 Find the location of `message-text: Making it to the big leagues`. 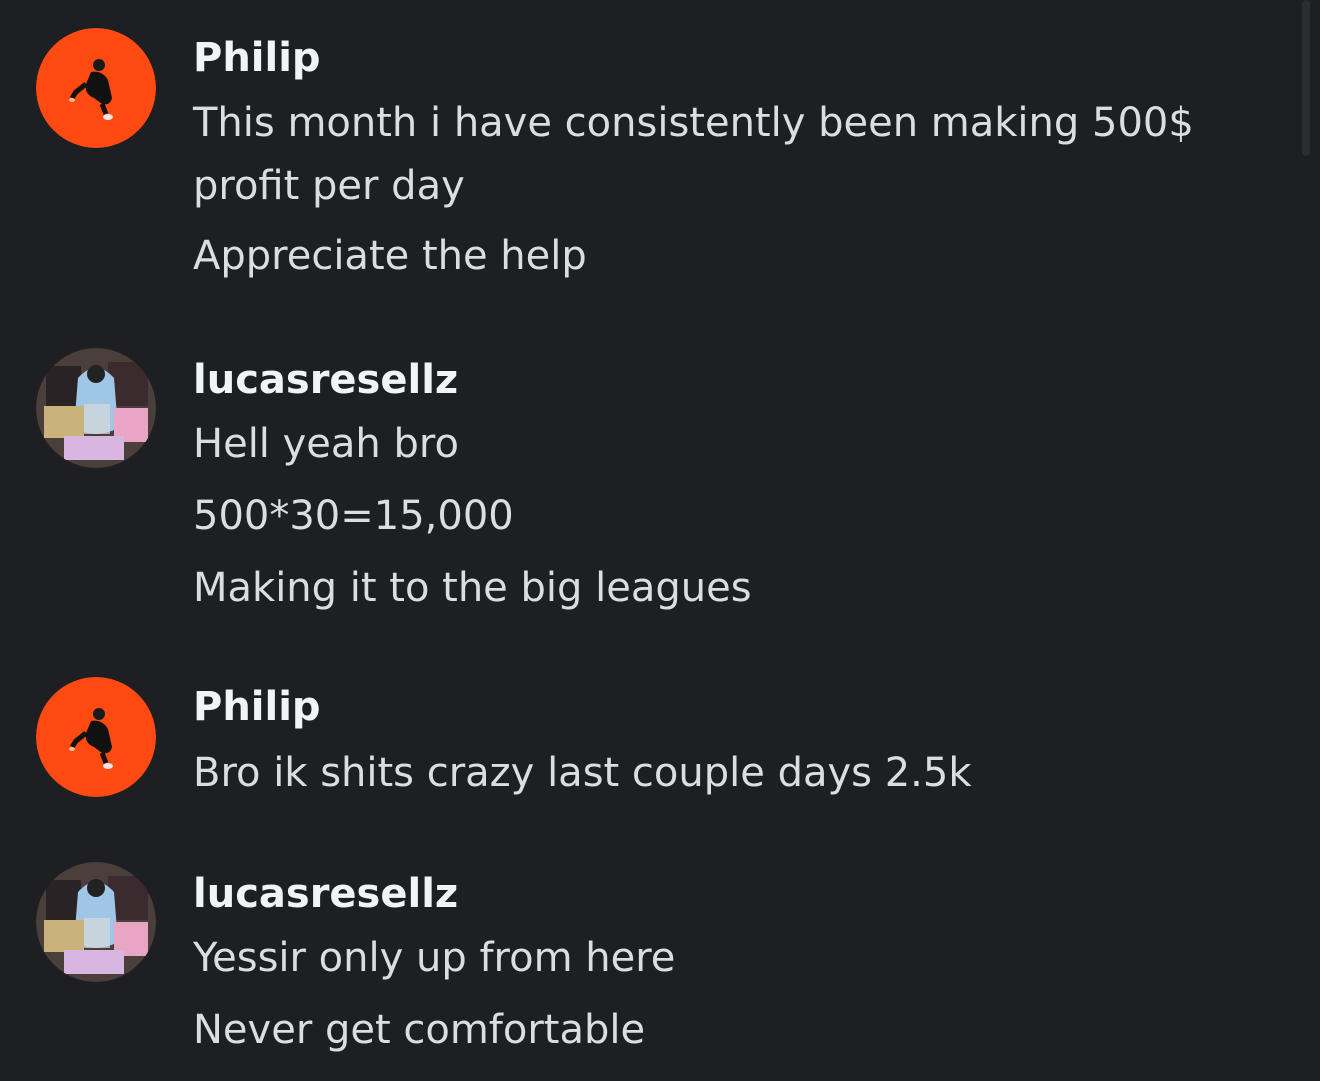

message-text: Making it to the big leagues is located at coordinates (472, 588).